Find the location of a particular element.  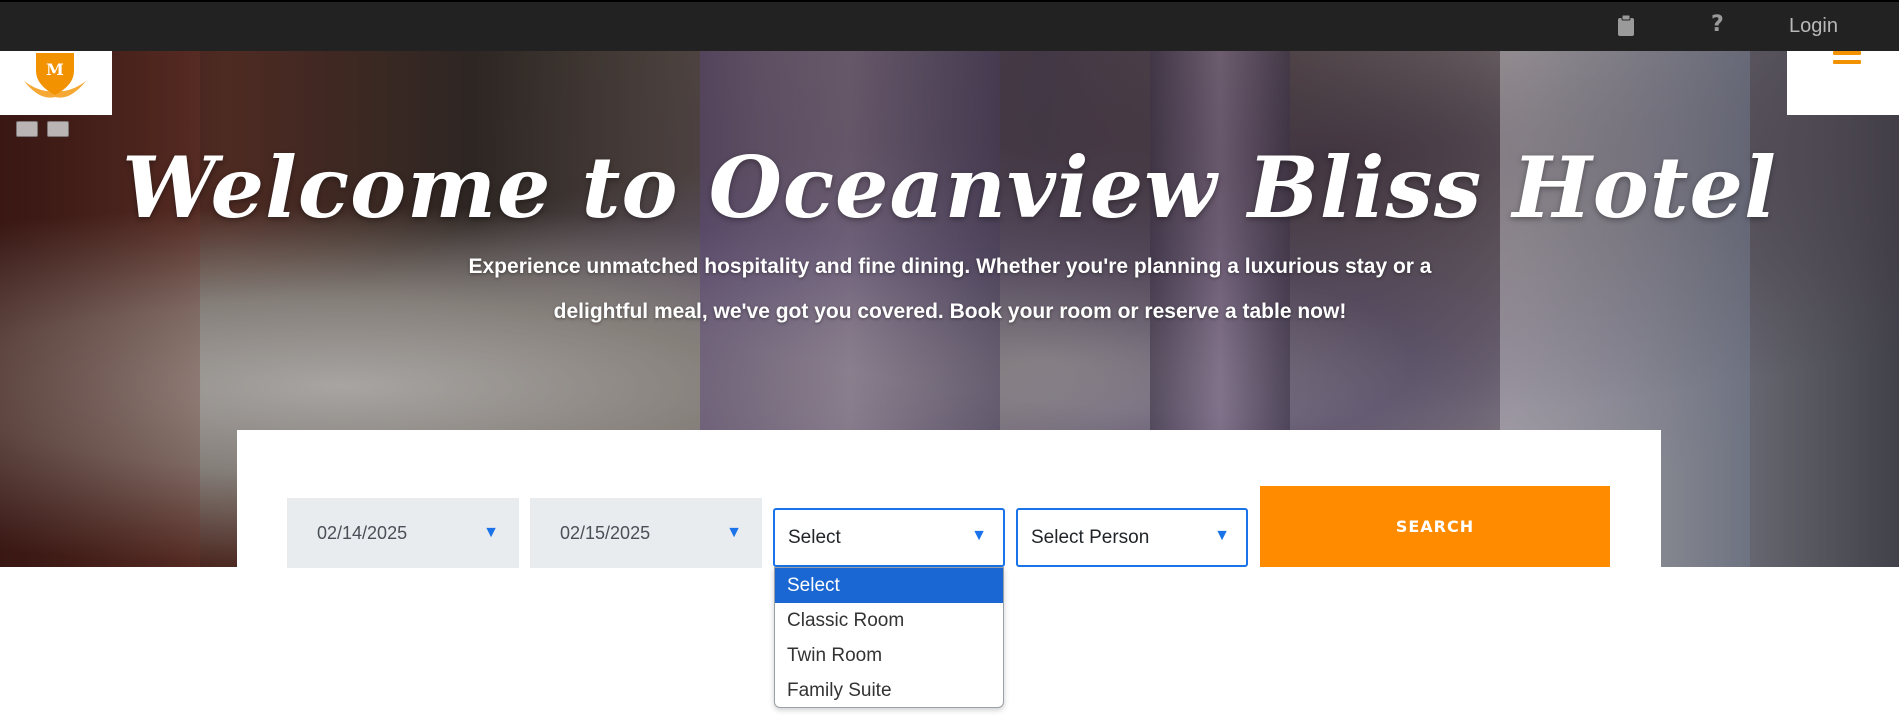

hamburger-menu-icon is located at coordinates (1847, 60).